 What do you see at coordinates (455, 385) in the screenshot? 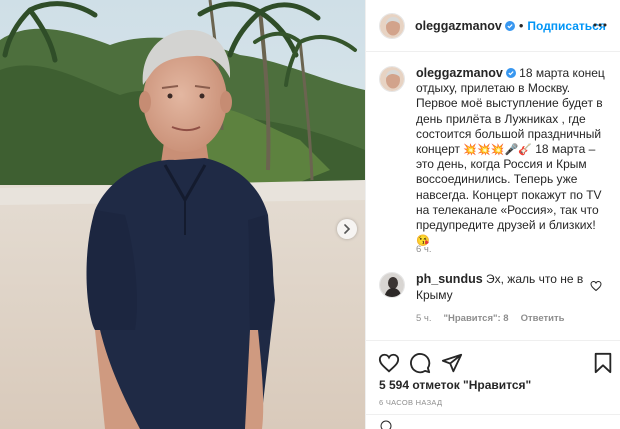
I see `likes-count: 5 594 отметок "Нравится"` at bounding box center [455, 385].